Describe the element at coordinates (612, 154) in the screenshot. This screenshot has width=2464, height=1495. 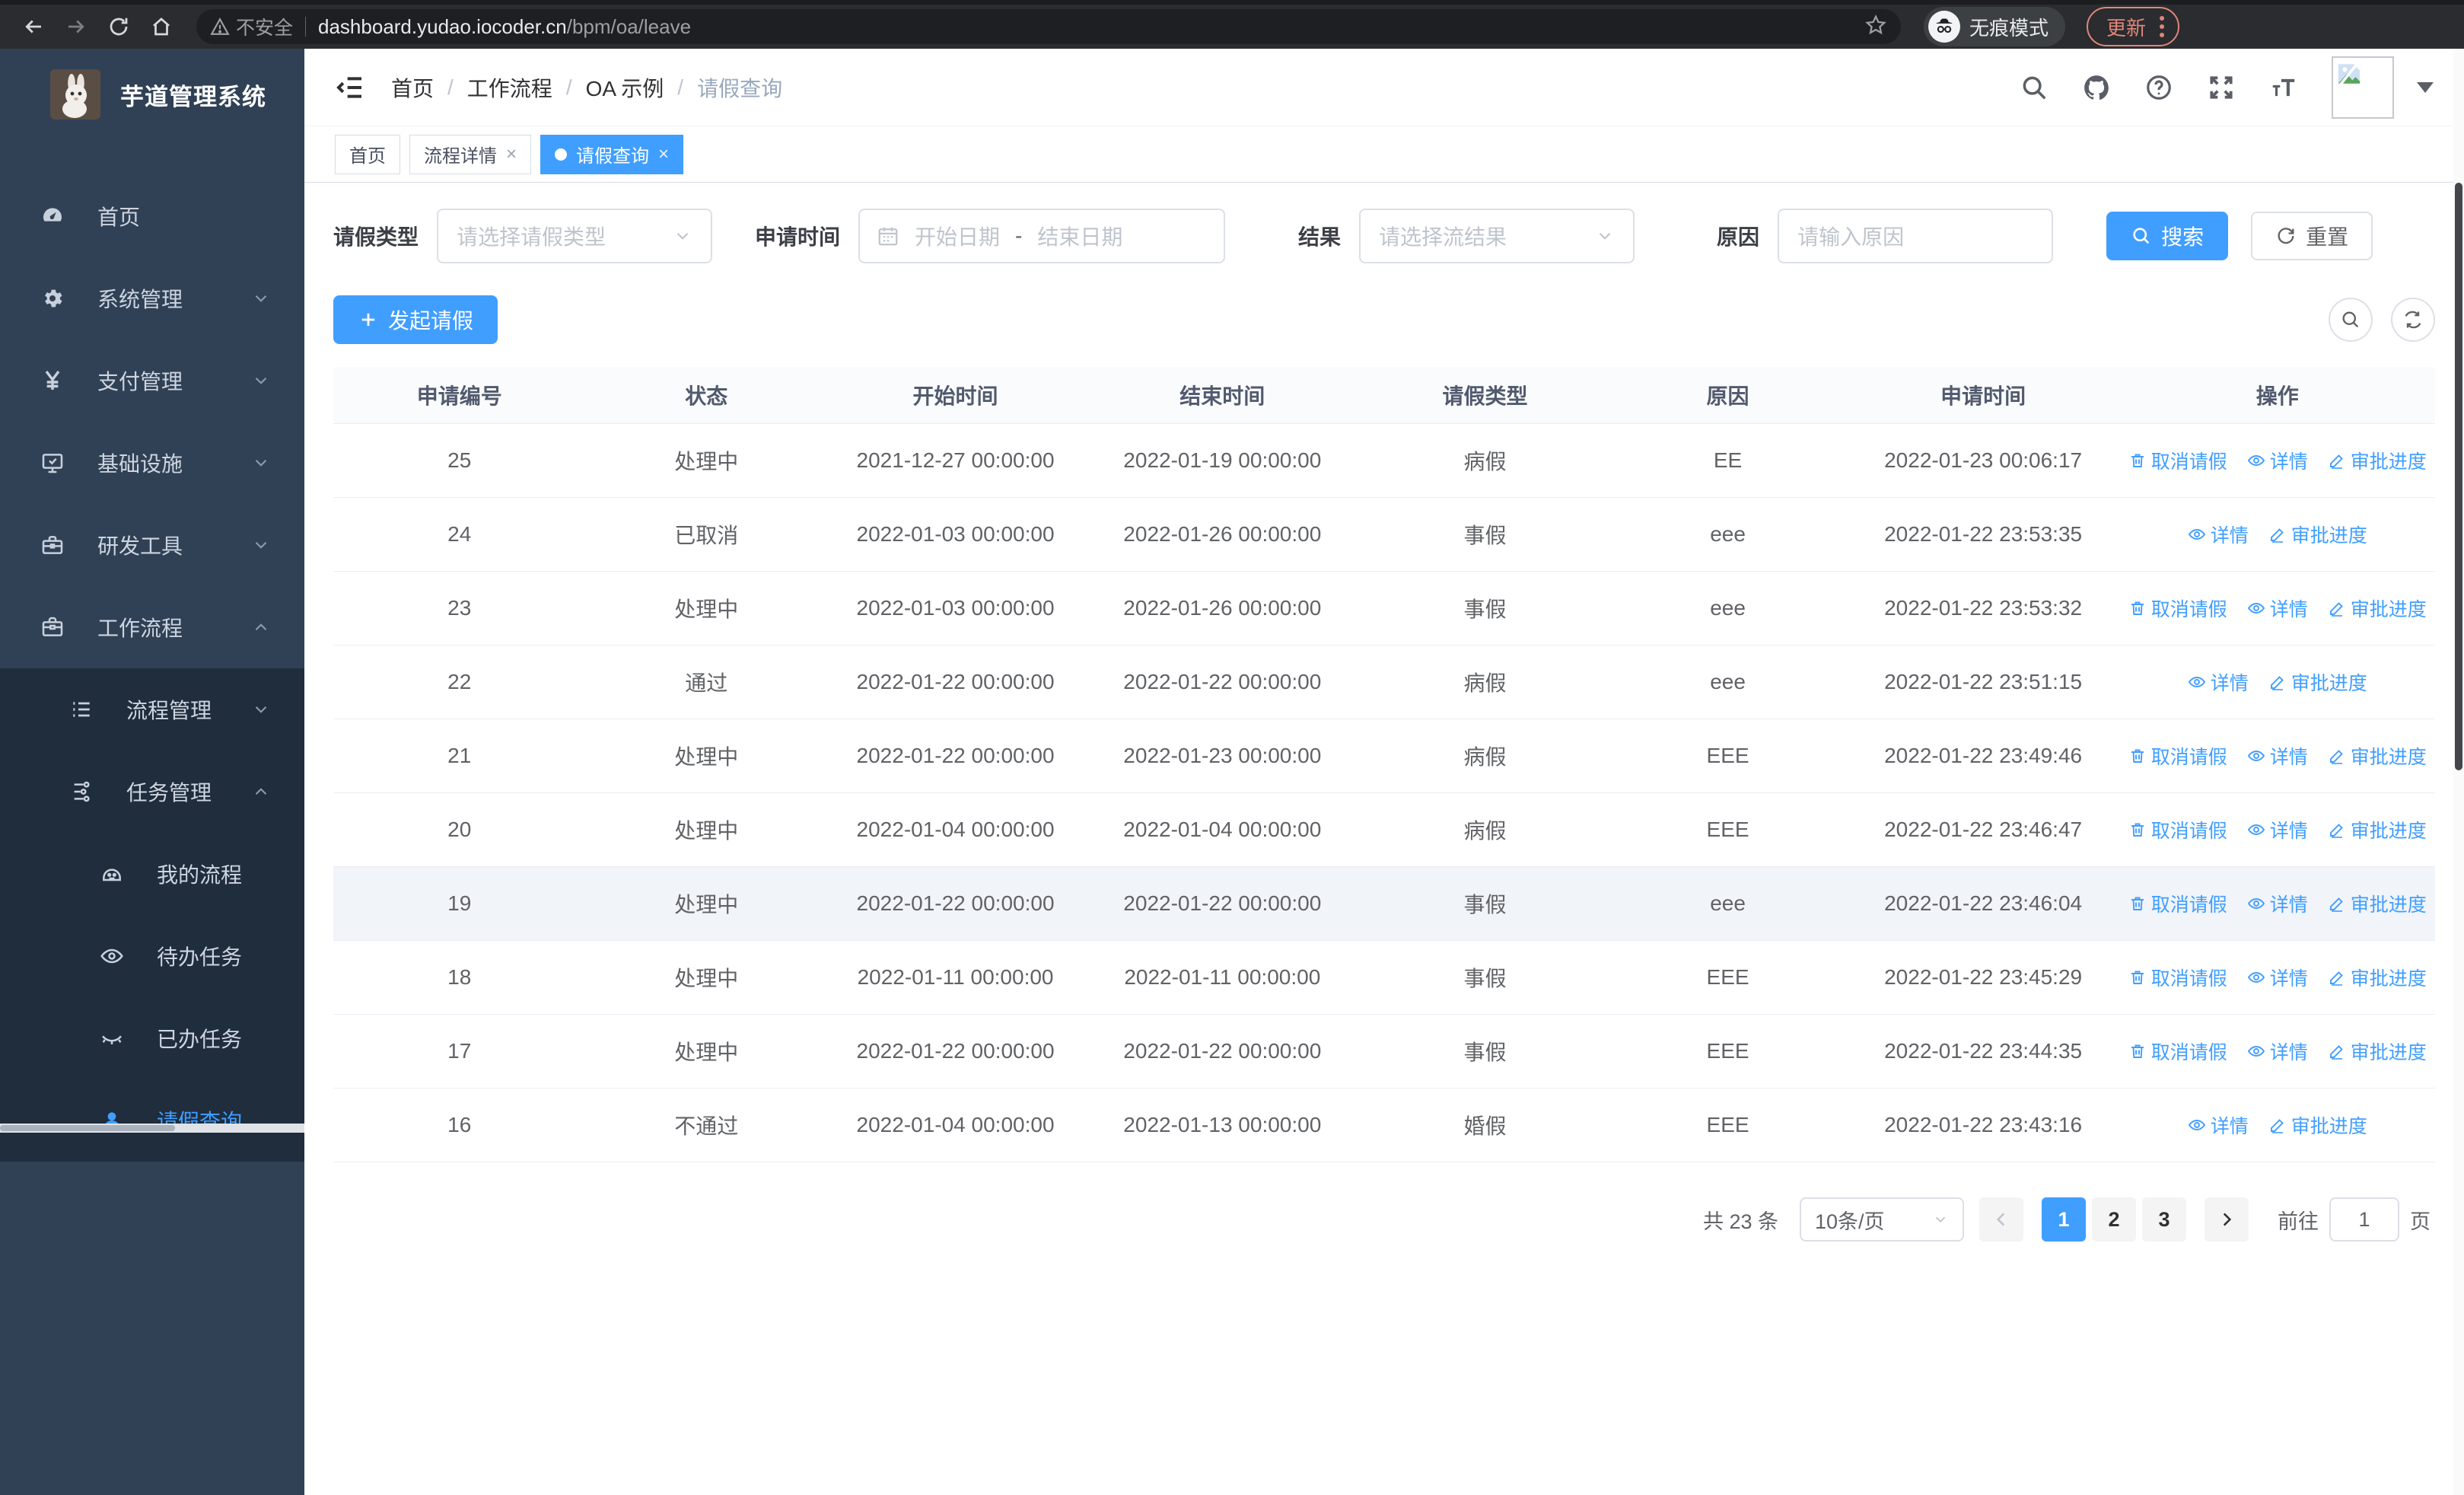
I see `tab-请假查询: 请假查询 ×` at that location.